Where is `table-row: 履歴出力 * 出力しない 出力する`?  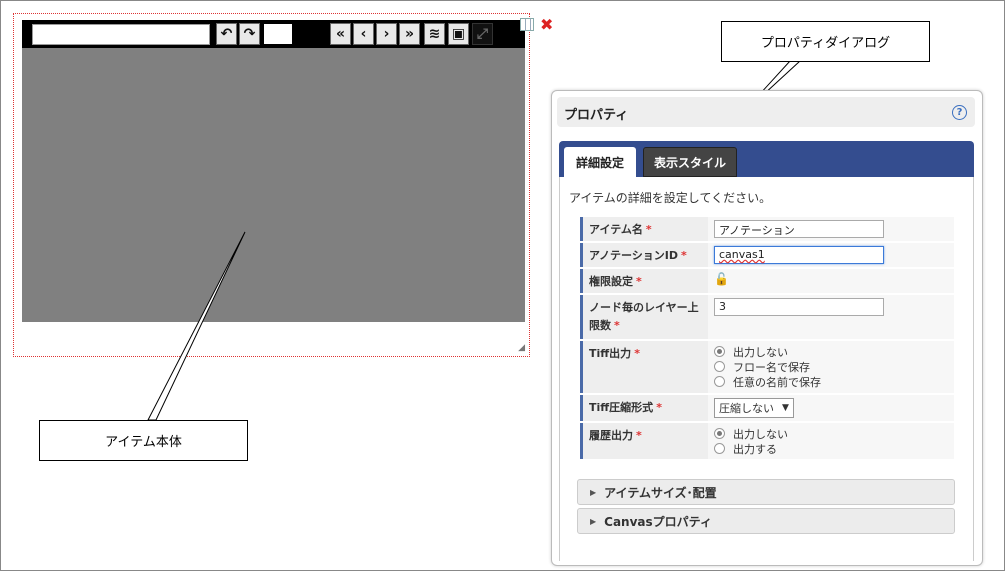 table-row: 履歴出力 * 出力しない 出力する is located at coordinates (767, 441).